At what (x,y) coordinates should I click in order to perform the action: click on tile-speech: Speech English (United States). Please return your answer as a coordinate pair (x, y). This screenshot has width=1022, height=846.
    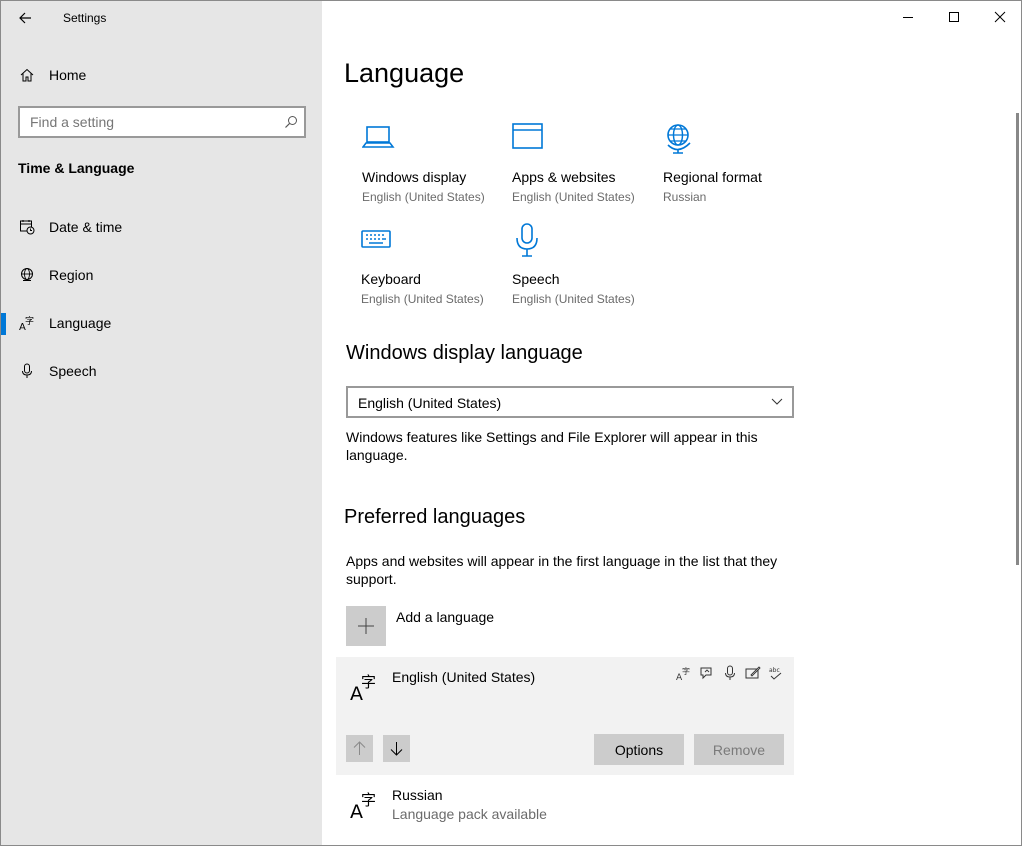
    Looking at the image, I should click on (587, 271).